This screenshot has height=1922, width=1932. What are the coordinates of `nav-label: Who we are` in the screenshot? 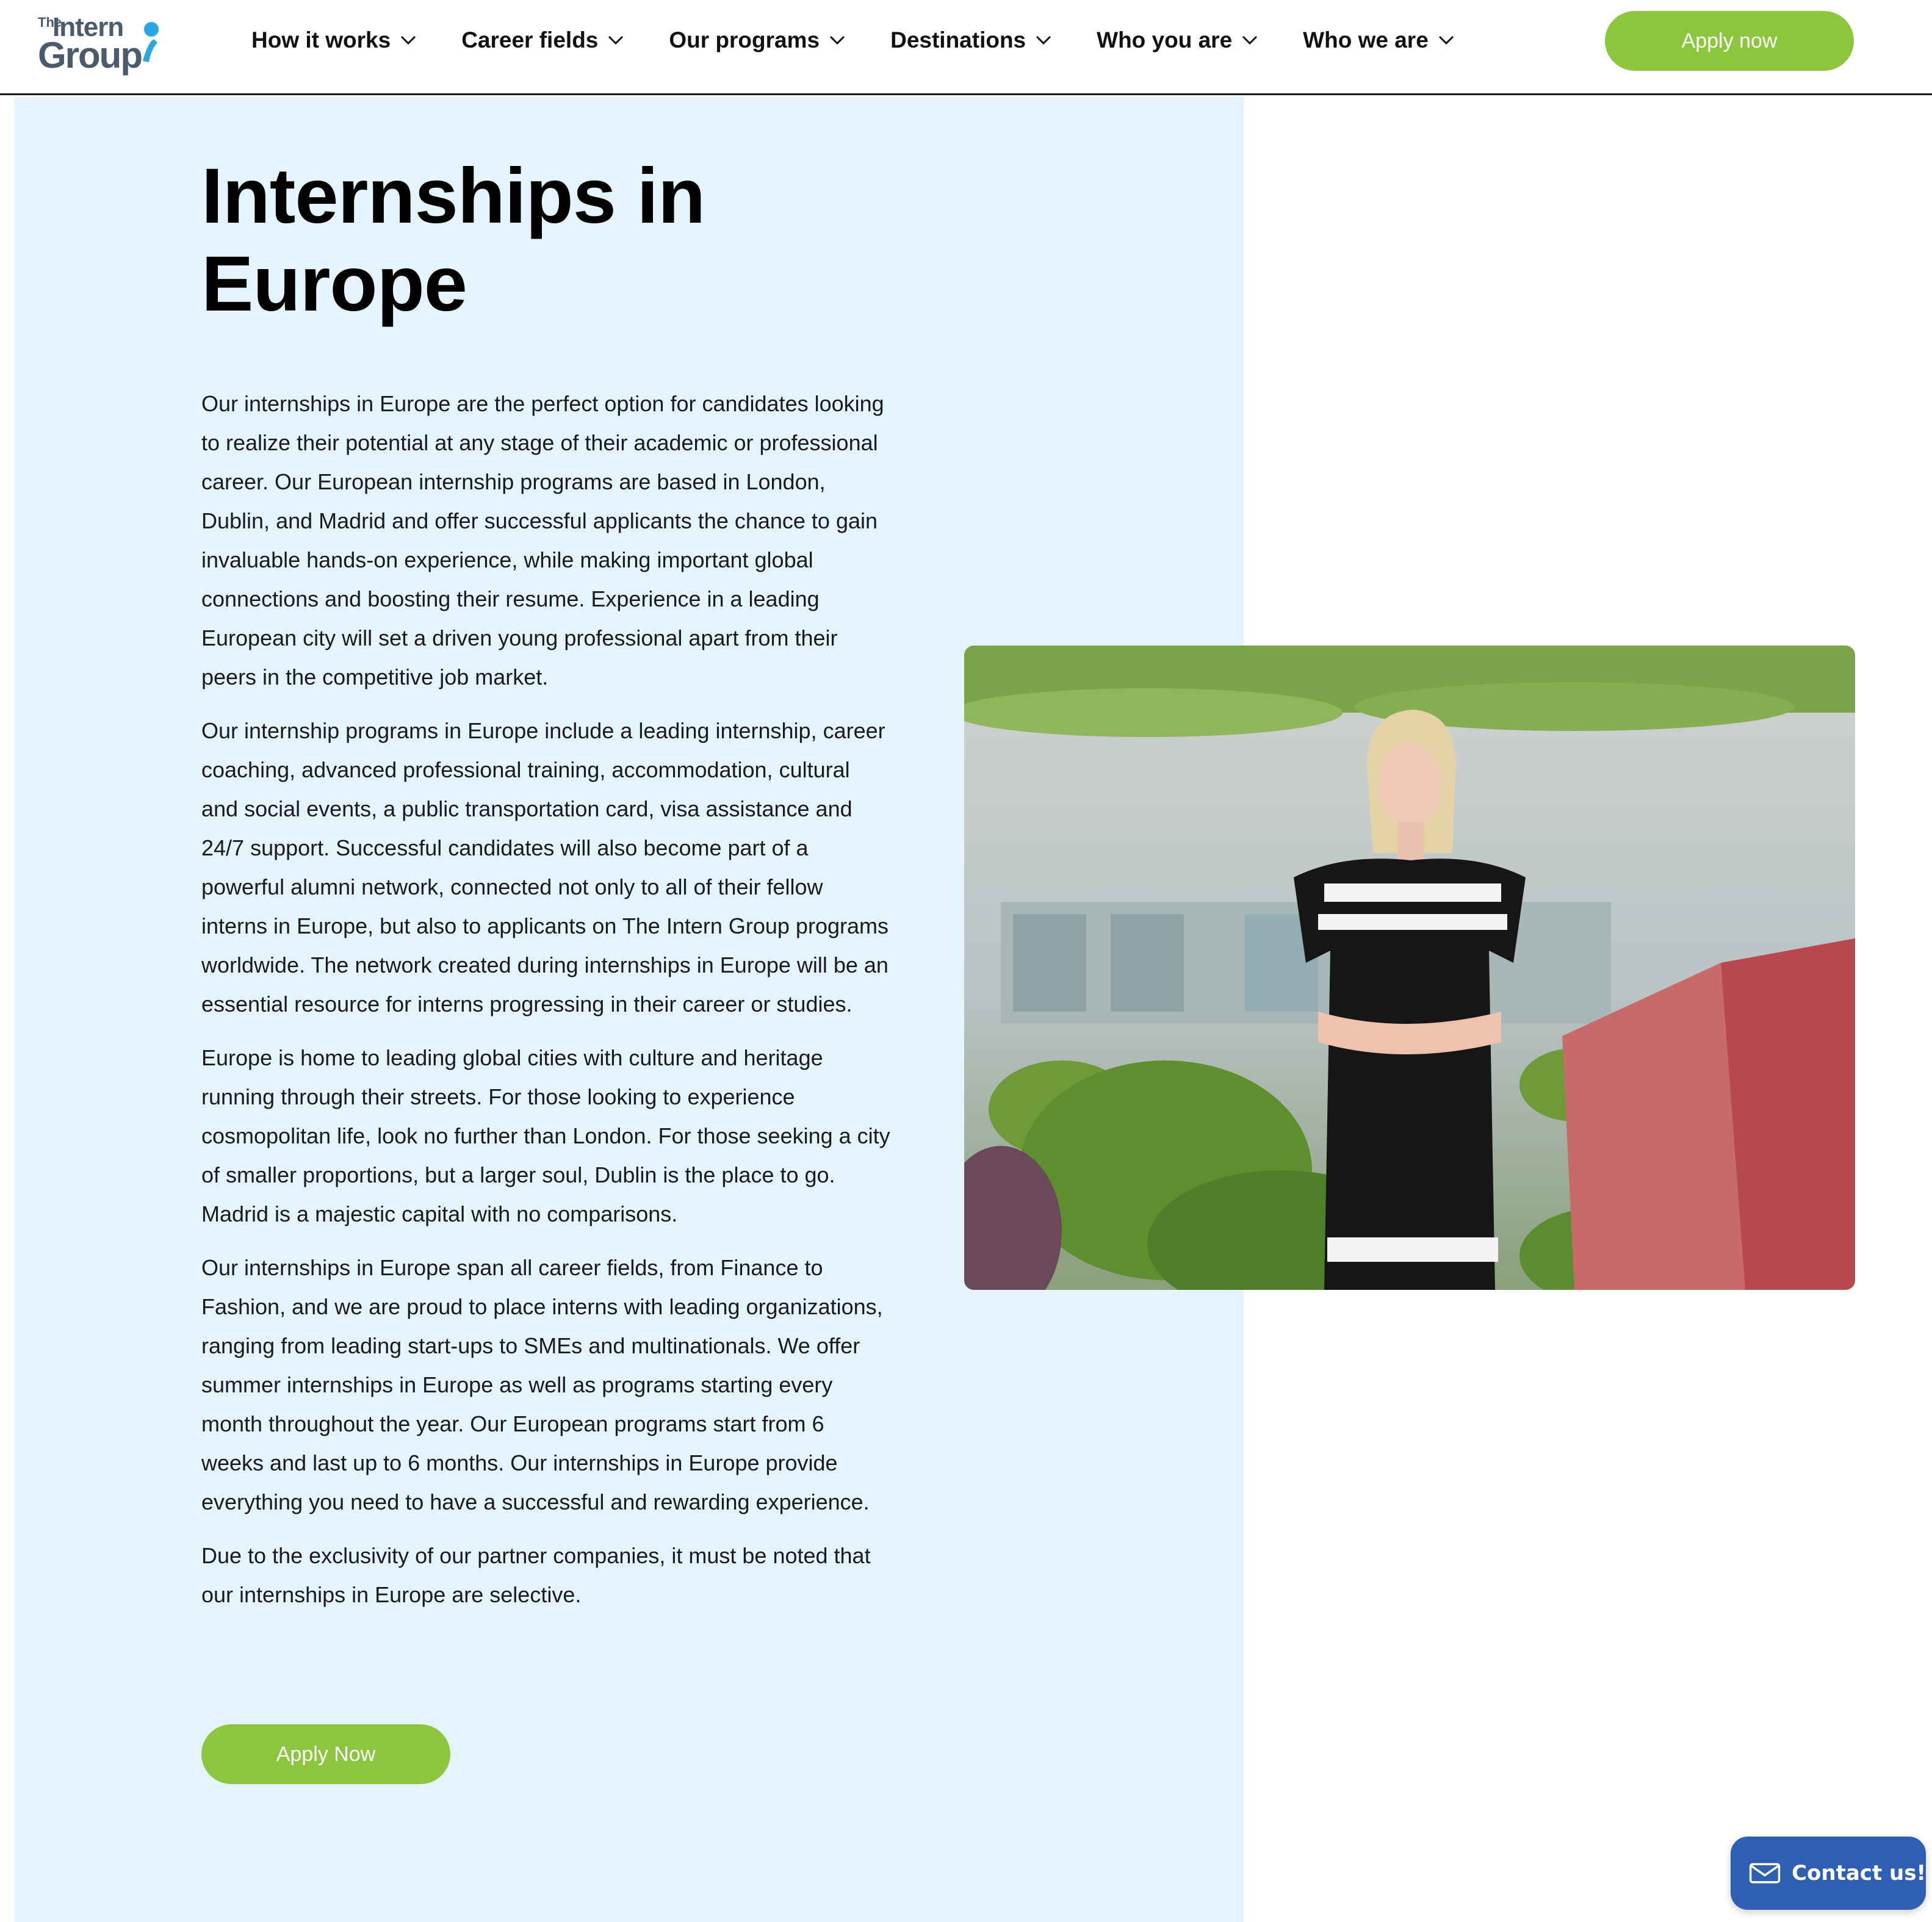 It's located at (1366, 39).